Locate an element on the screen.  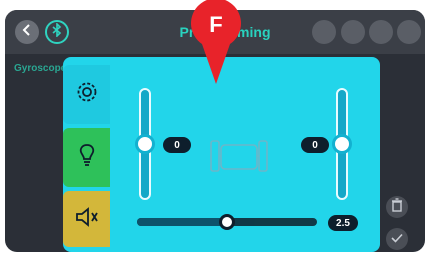
left-slider-value: 0 is located at coordinates (177, 145).